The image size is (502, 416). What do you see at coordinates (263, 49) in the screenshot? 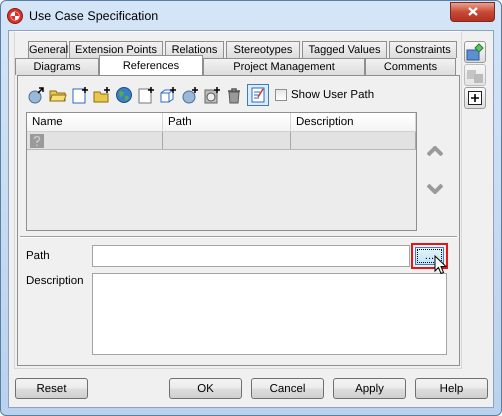
I see `tab: Stereotypes` at bounding box center [263, 49].